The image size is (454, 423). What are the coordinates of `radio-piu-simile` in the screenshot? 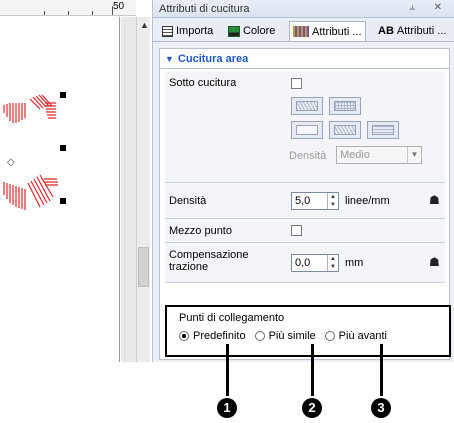 It's located at (259, 336).